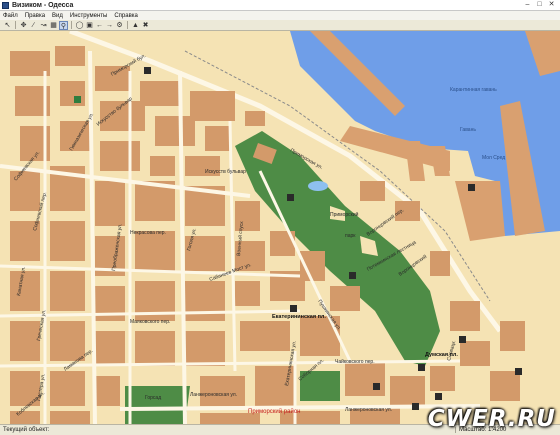 The width and height of the screenshot is (560, 435). I want to click on grid-icon: ▦, so click(53, 25).